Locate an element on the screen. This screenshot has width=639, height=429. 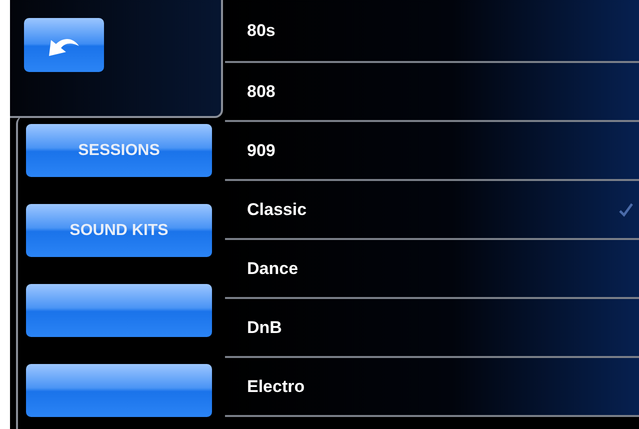
kit-row: 80s is located at coordinates (432, 31).